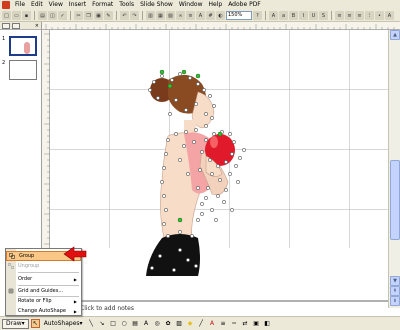 The height and width of the screenshot is (330, 400). I want to click on align-center-icon: ≡, so click(349, 15).